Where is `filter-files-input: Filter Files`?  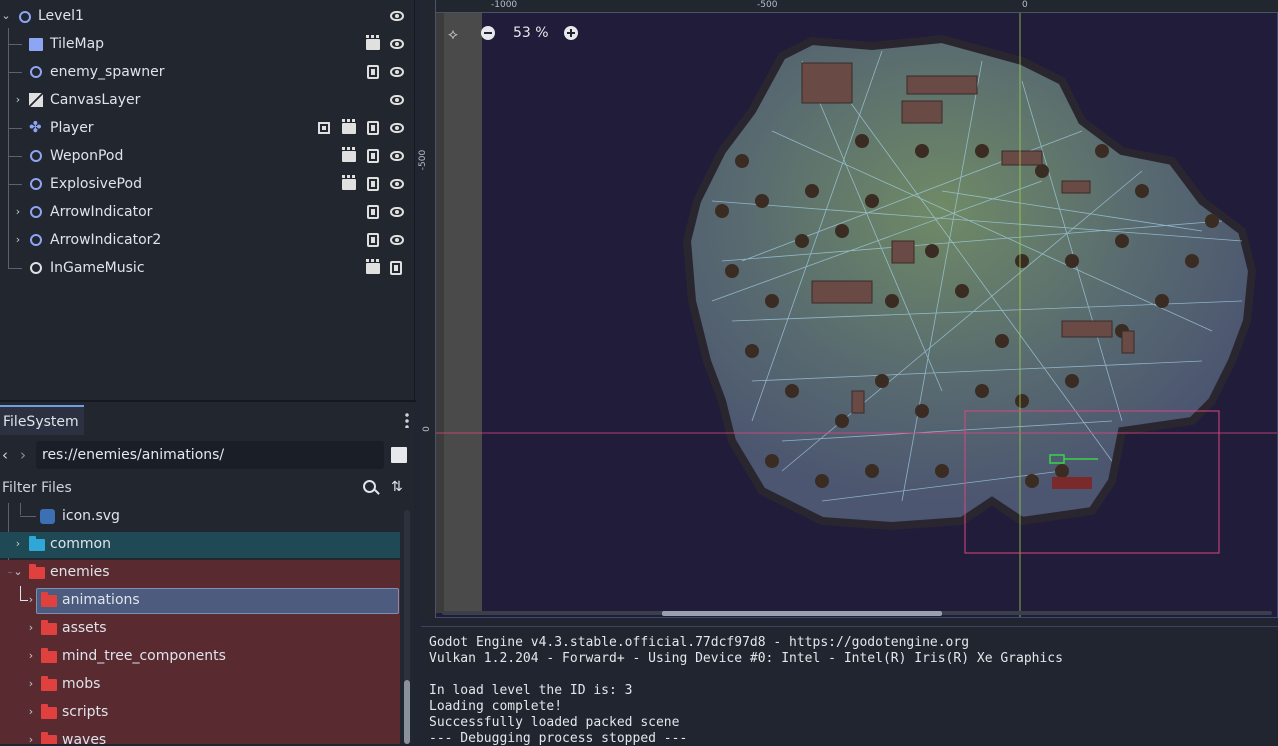 filter-files-input: Filter Files is located at coordinates (192, 488).